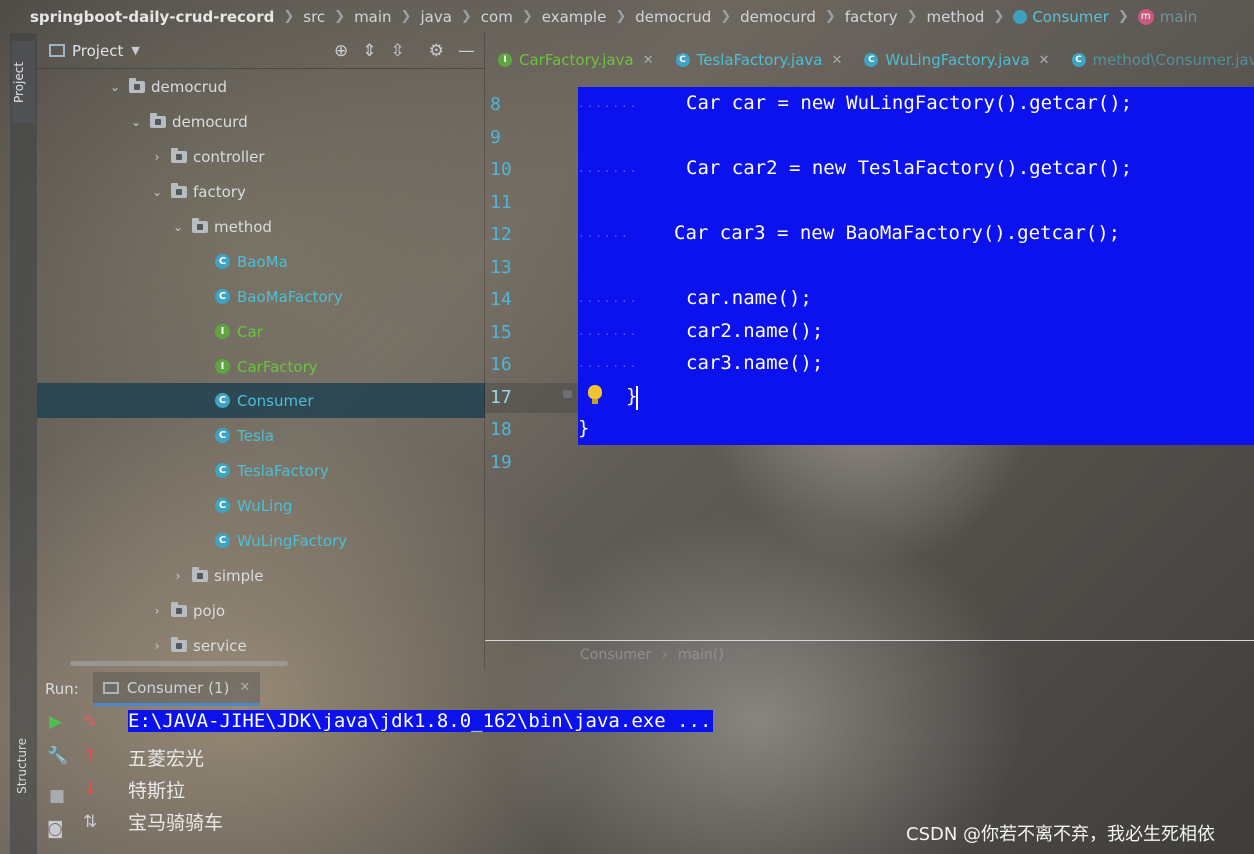 This screenshot has height=854, width=1254. What do you see at coordinates (261, 191) in the screenshot?
I see `tree-item-factory: ⌄ factory` at bounding box center [261, 191].